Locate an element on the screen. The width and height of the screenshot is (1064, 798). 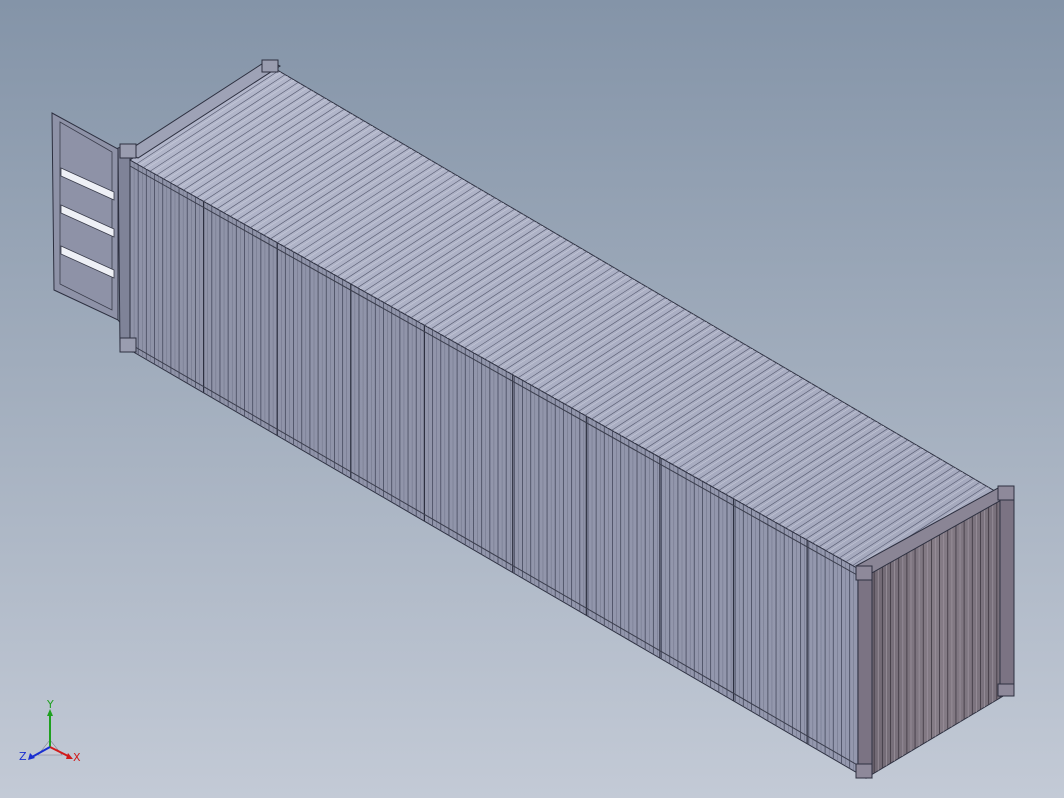
view-triad: Y X Z is located at coordinates (53, 736).